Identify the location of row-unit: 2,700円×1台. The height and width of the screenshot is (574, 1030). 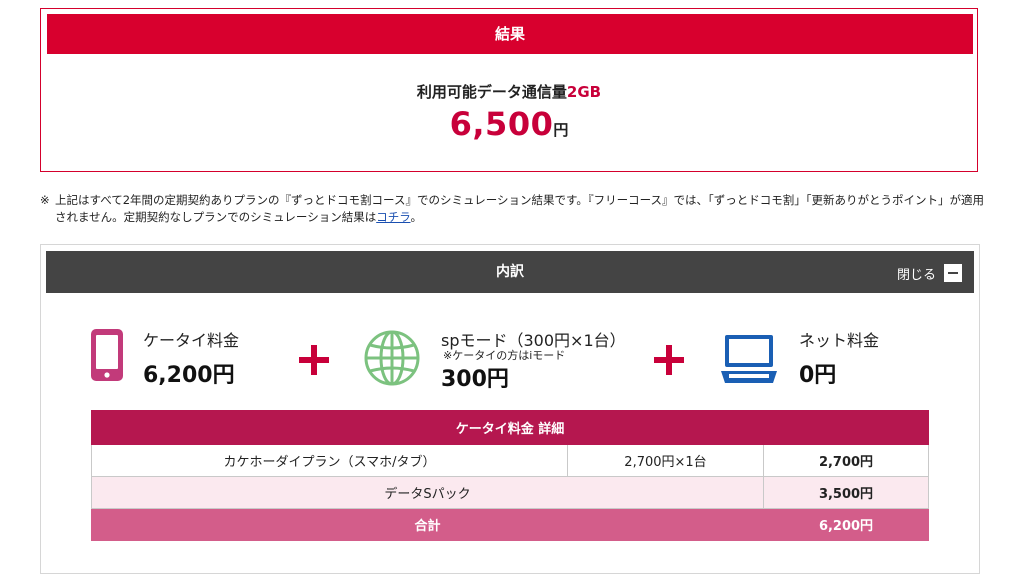
(665, 460).